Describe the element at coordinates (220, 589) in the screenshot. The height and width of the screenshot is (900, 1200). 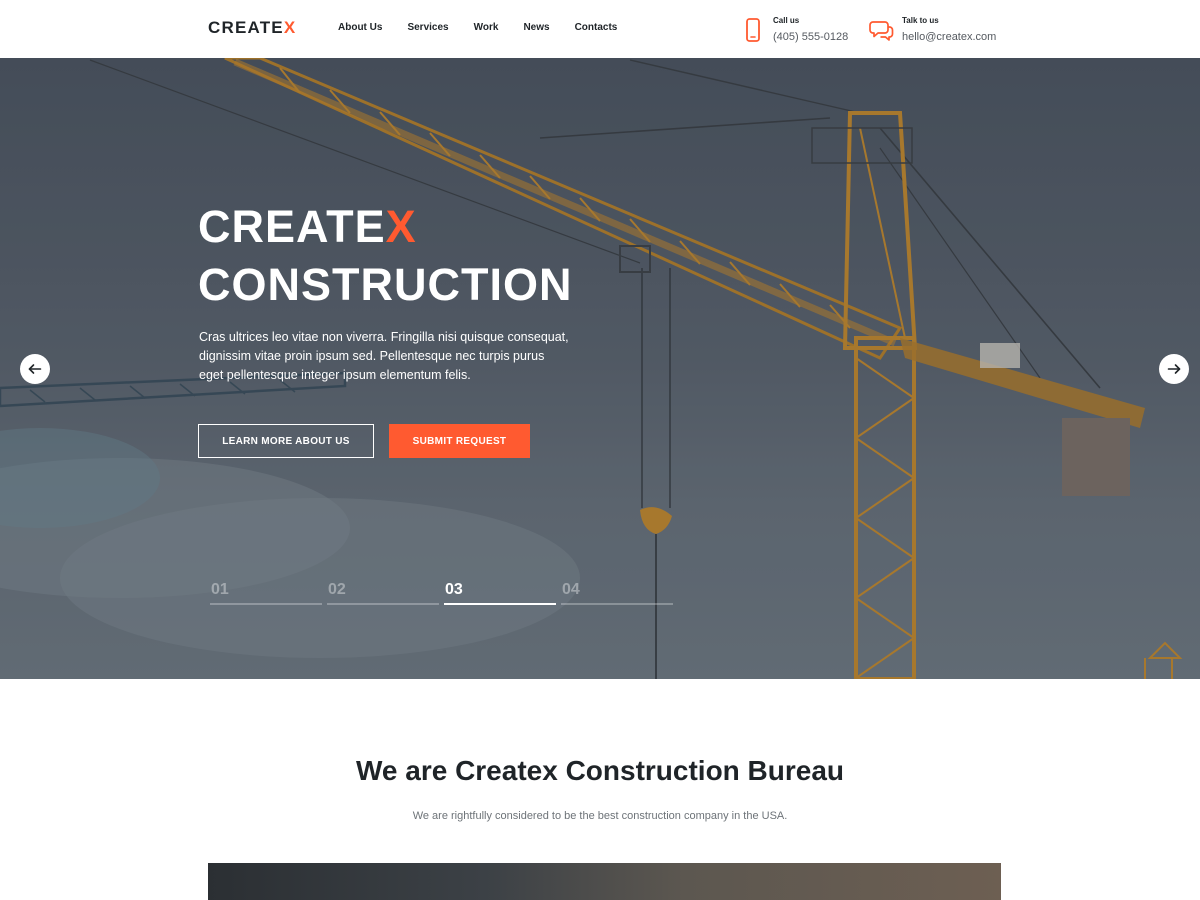
I see `slide-tab-number: 01` at that location.